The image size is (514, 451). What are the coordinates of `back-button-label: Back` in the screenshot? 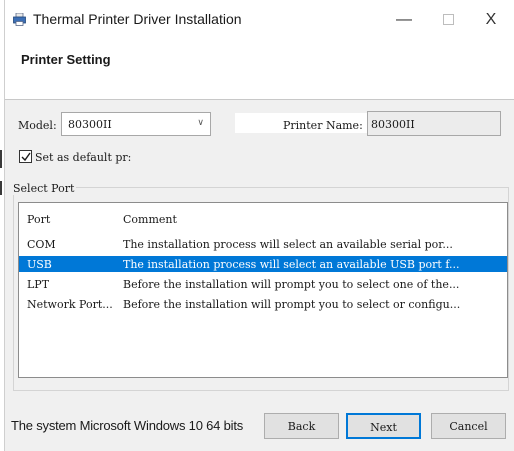 It's located at (301, 426).